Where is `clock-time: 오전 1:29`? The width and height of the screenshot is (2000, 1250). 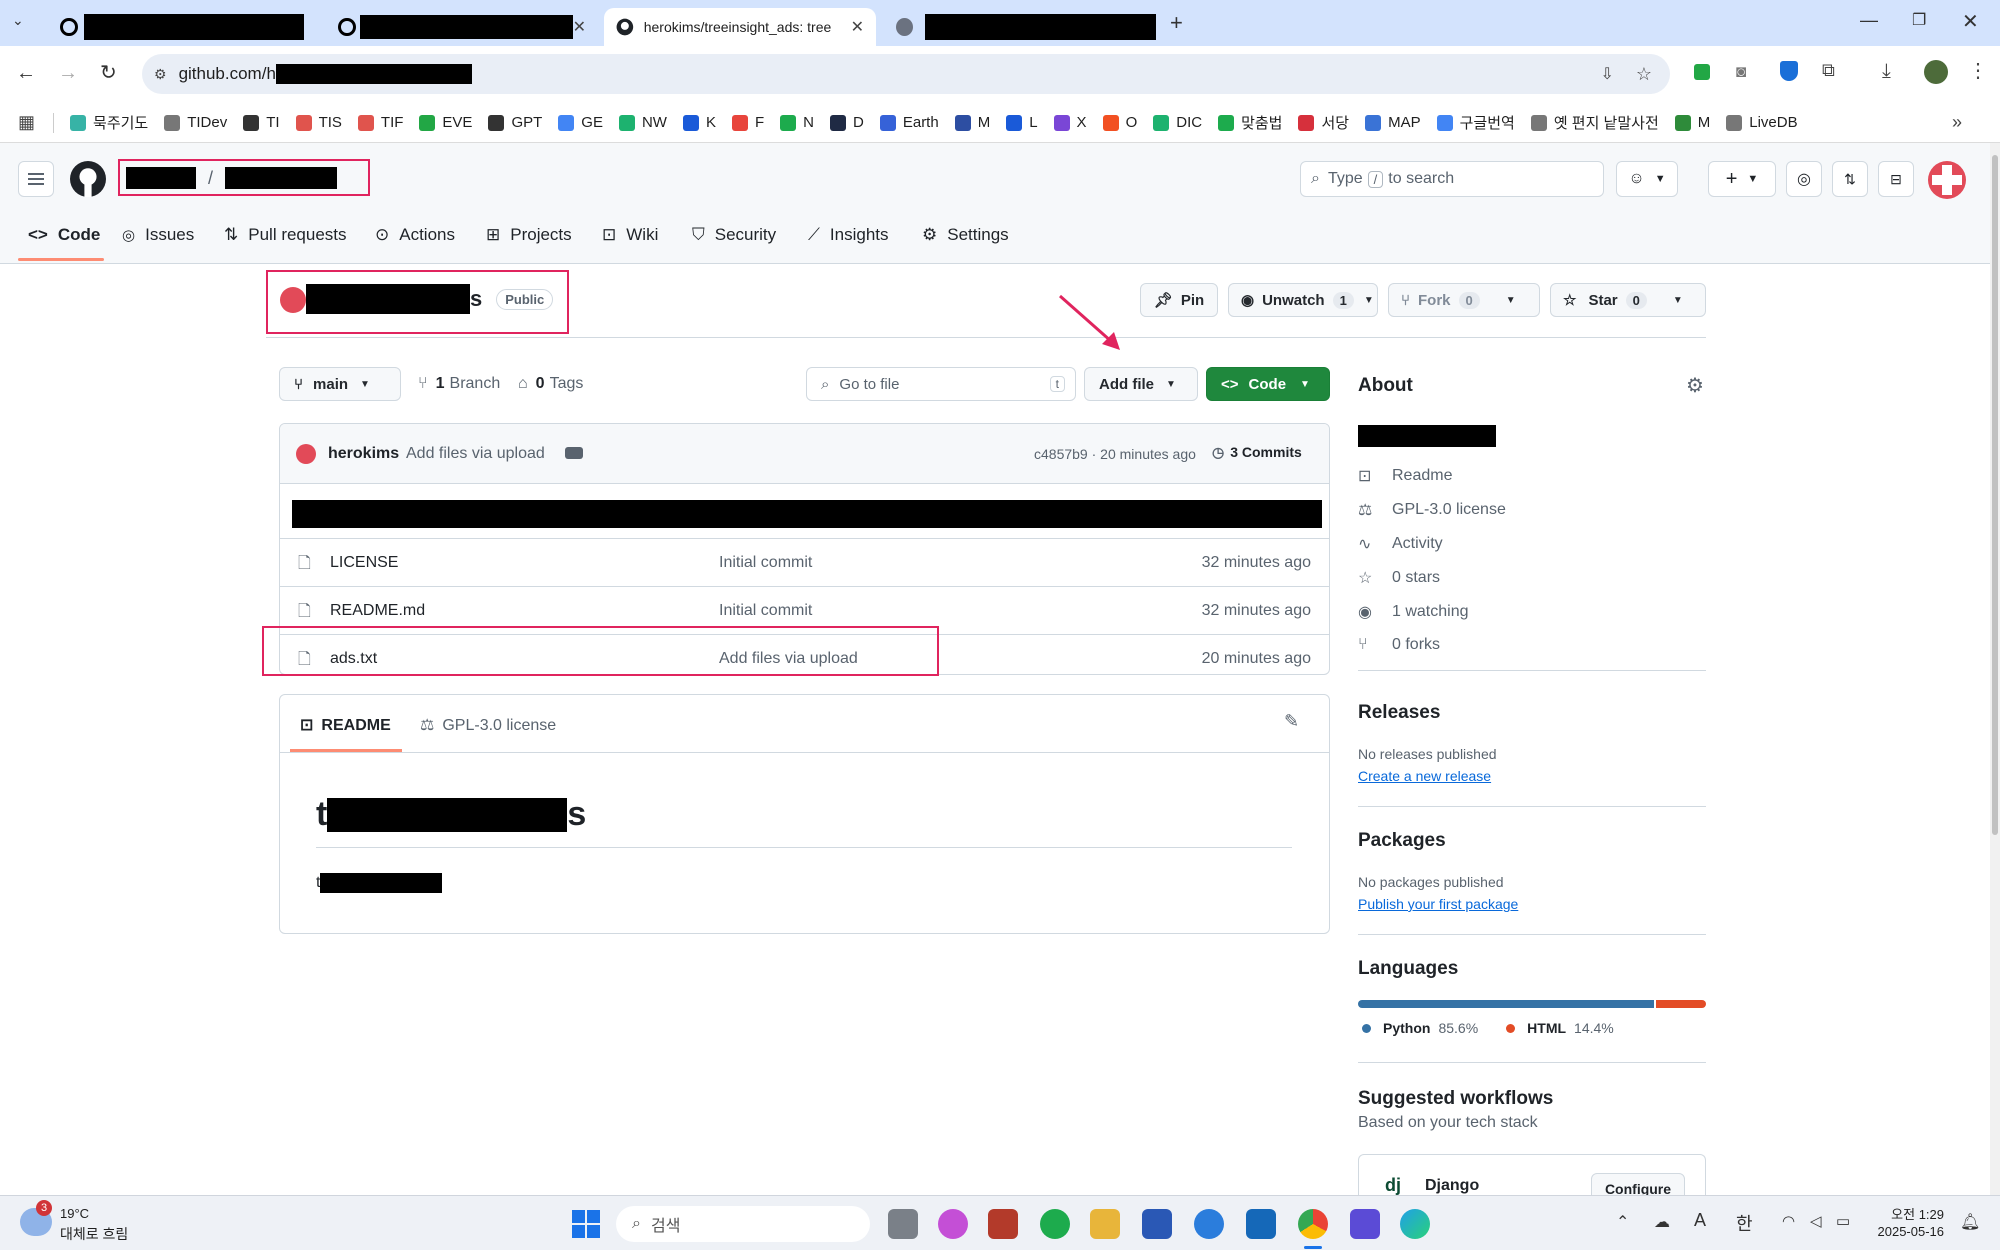
clock-time: 오전 1:29 is located at coordinates (1909, 1213).